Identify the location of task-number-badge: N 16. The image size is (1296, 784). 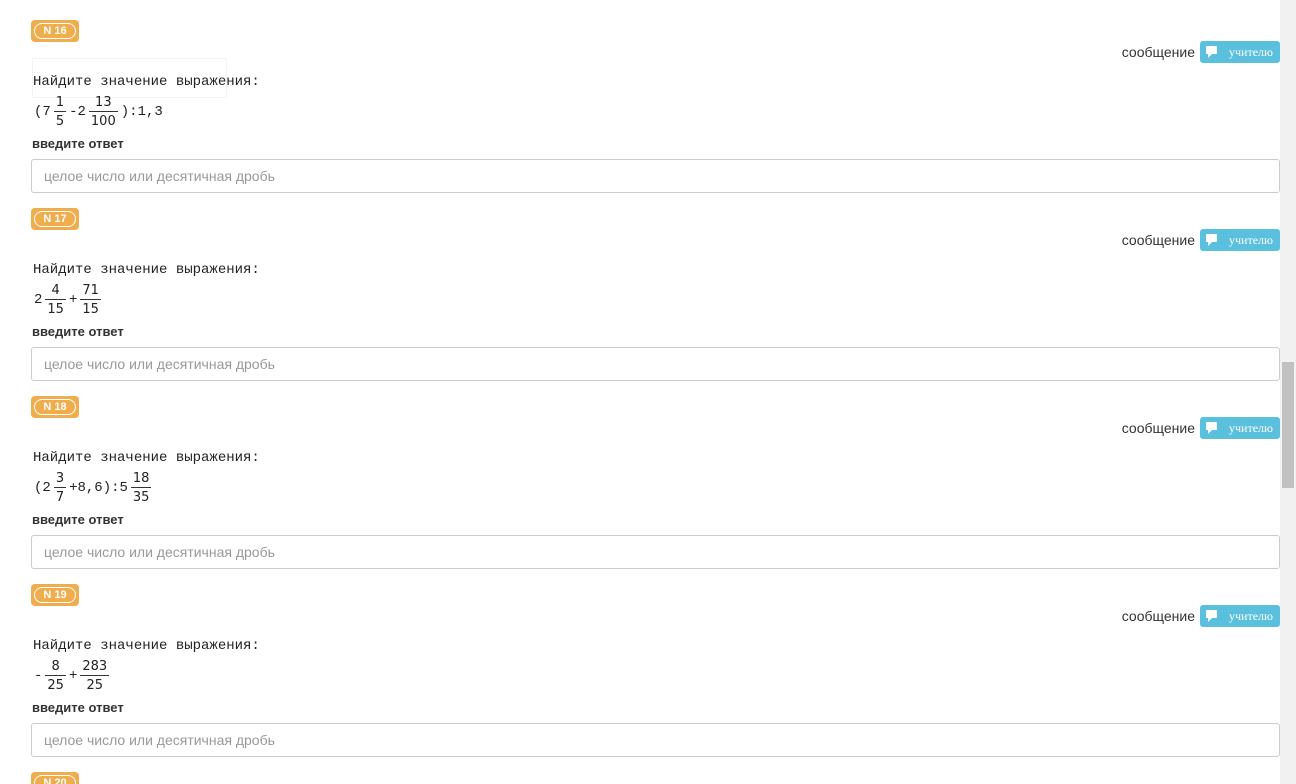
(55, 31).